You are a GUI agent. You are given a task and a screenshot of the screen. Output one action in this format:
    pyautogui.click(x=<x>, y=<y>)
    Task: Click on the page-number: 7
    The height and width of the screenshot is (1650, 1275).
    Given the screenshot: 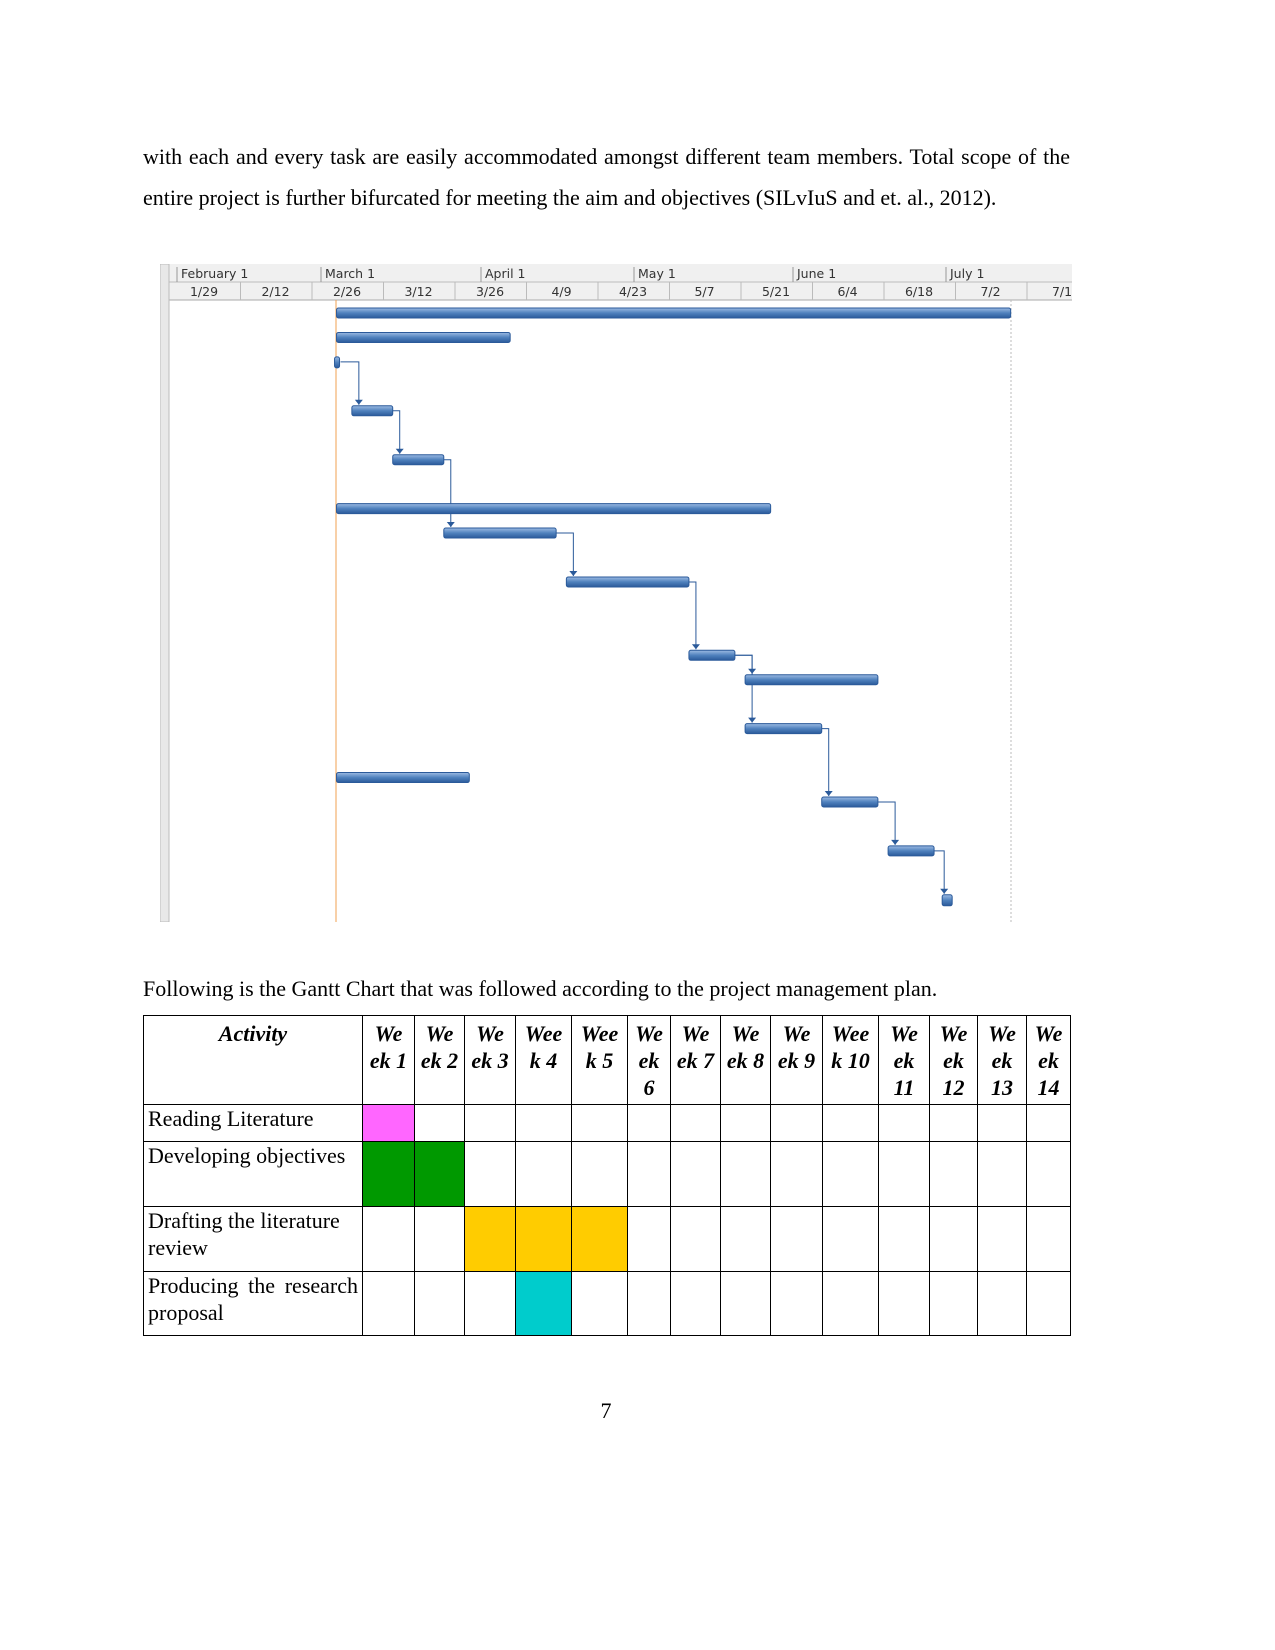 What is the action you would take?
    pyautogui.click(x=606, y=1410)
    